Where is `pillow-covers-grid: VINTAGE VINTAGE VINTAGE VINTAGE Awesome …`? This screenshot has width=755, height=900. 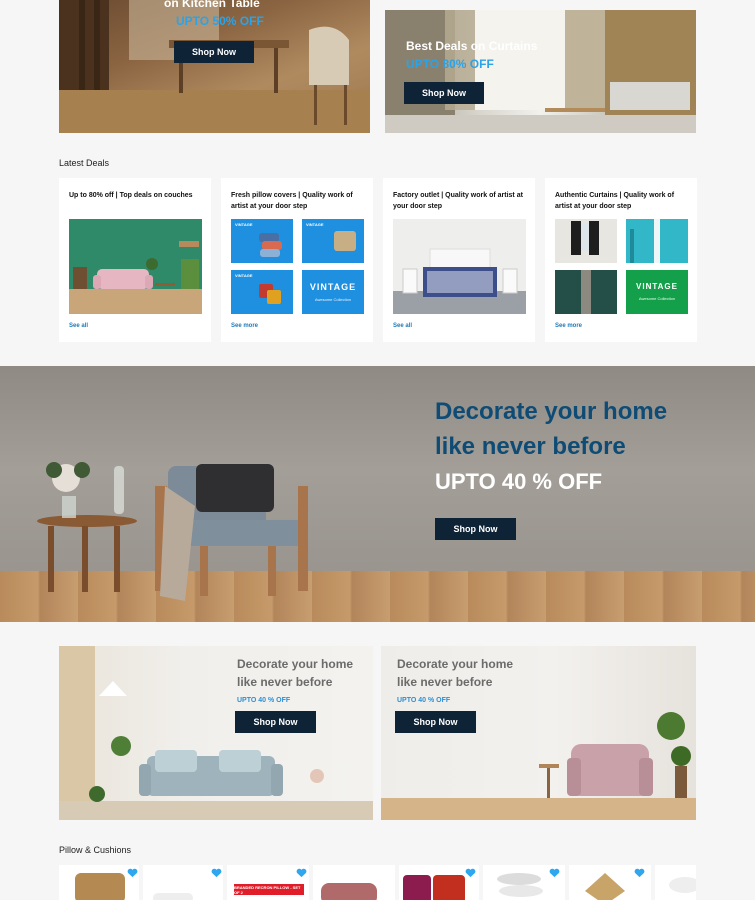 pillow-covers-grid: VINTAGE VINTAGE VINTAGE VINTAGE Awesome … is located at coordinates (297, 266).